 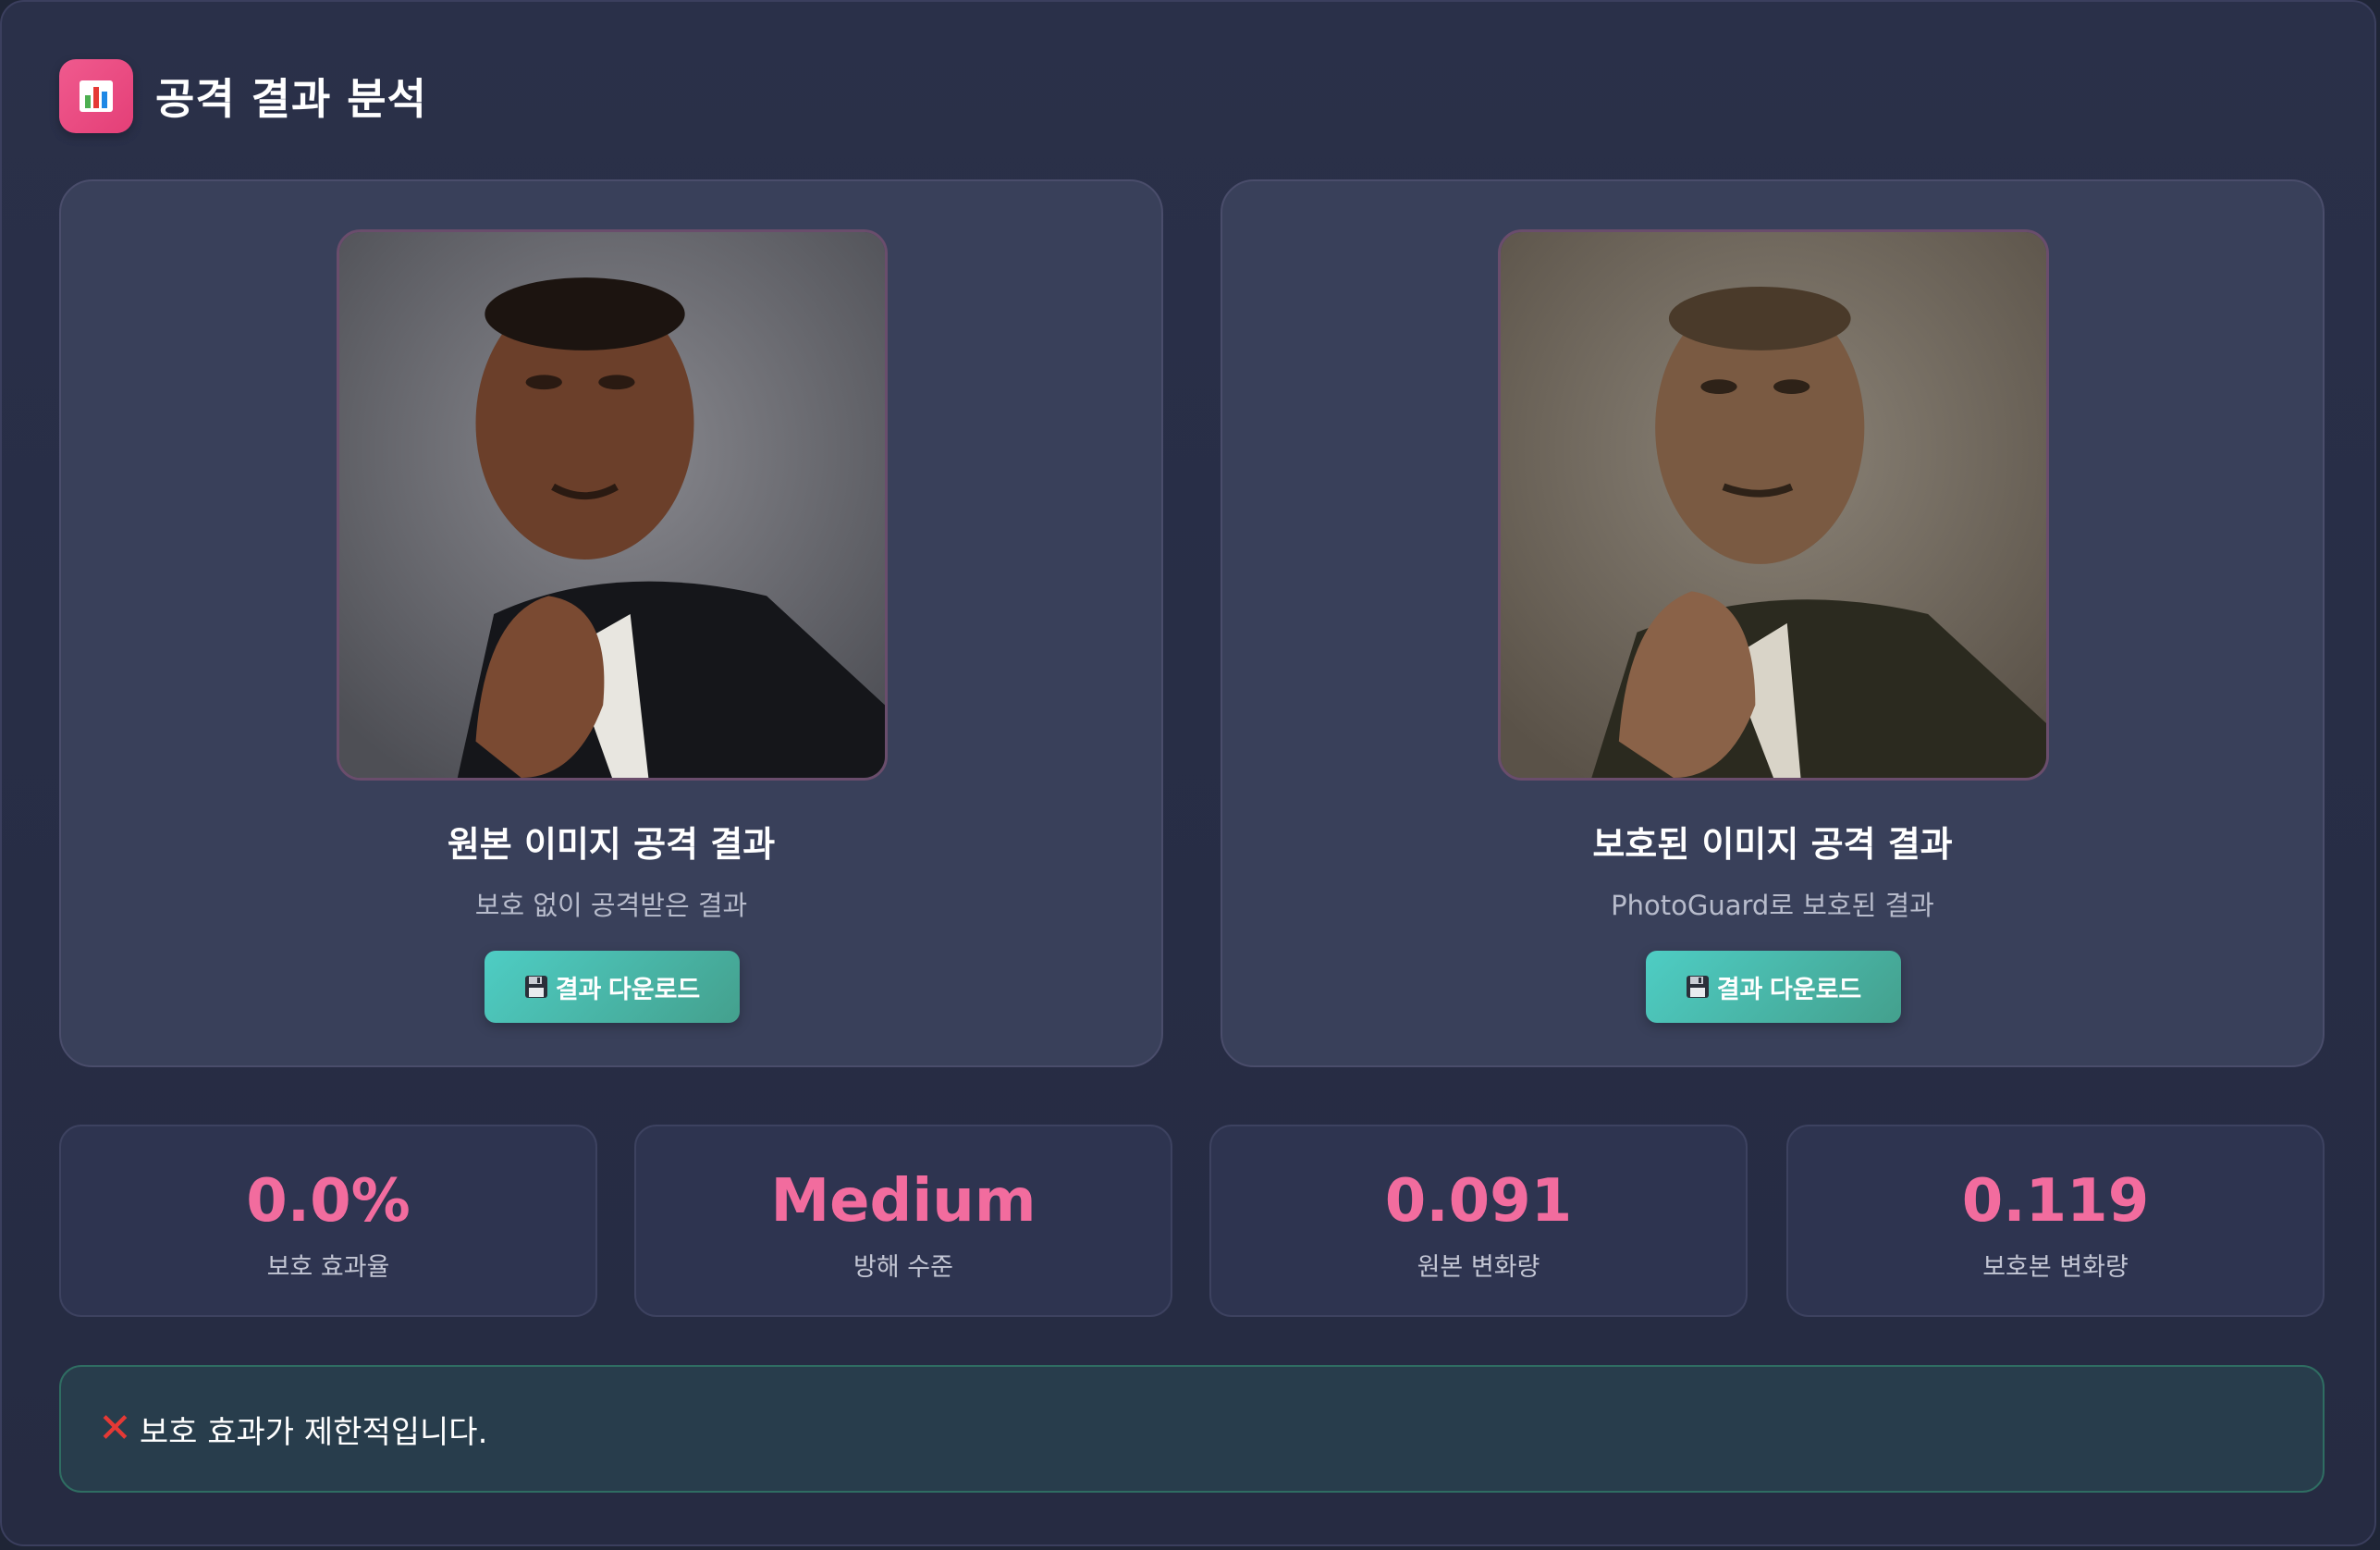 What do you see at coordinates (611, 844) in the screenshot?
I see `card-title: 원본 이미지 공격 결과` at bounding box center [611, 844].